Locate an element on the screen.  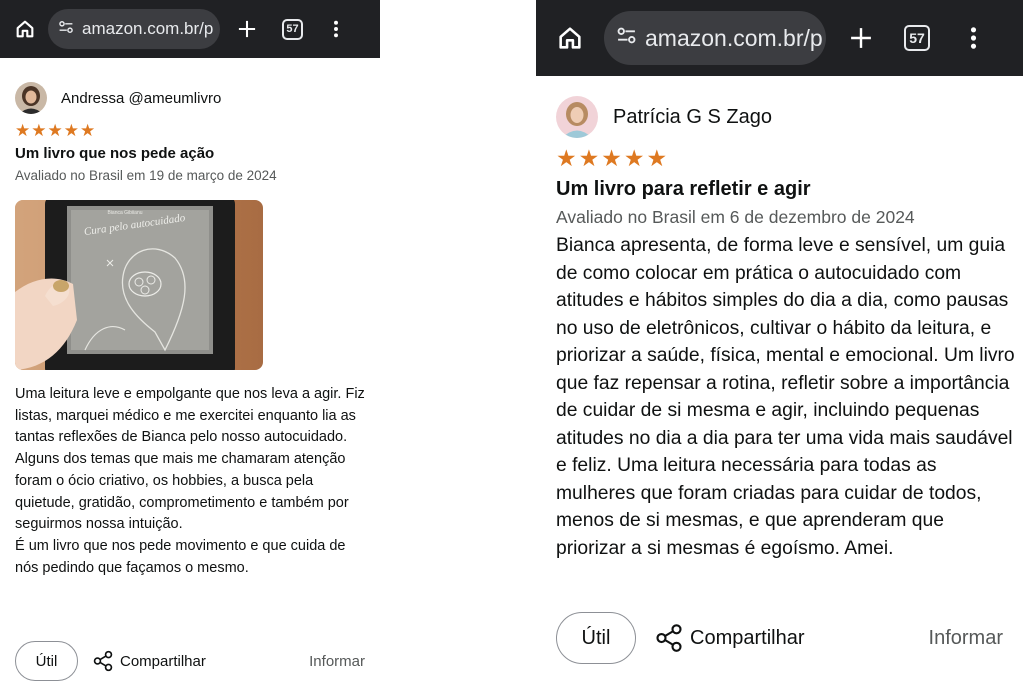
reviewer-name: Andressa @ameumlivro is located at coordinates (141, 98).